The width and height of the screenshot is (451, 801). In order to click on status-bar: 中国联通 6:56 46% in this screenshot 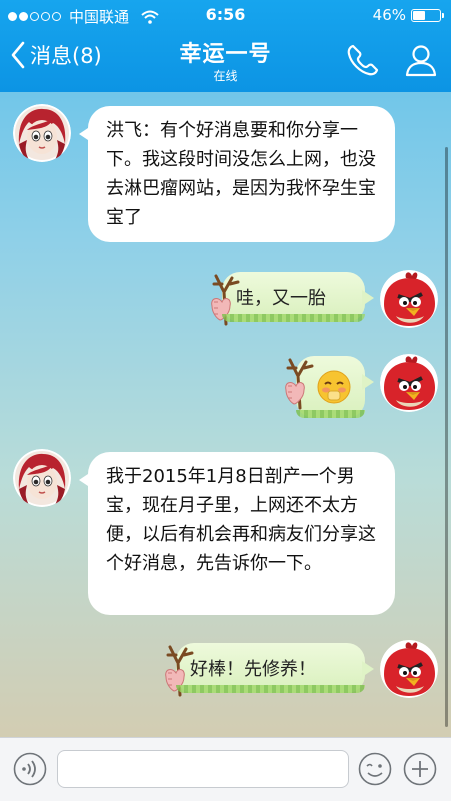, I will do `click(225, 15)`.